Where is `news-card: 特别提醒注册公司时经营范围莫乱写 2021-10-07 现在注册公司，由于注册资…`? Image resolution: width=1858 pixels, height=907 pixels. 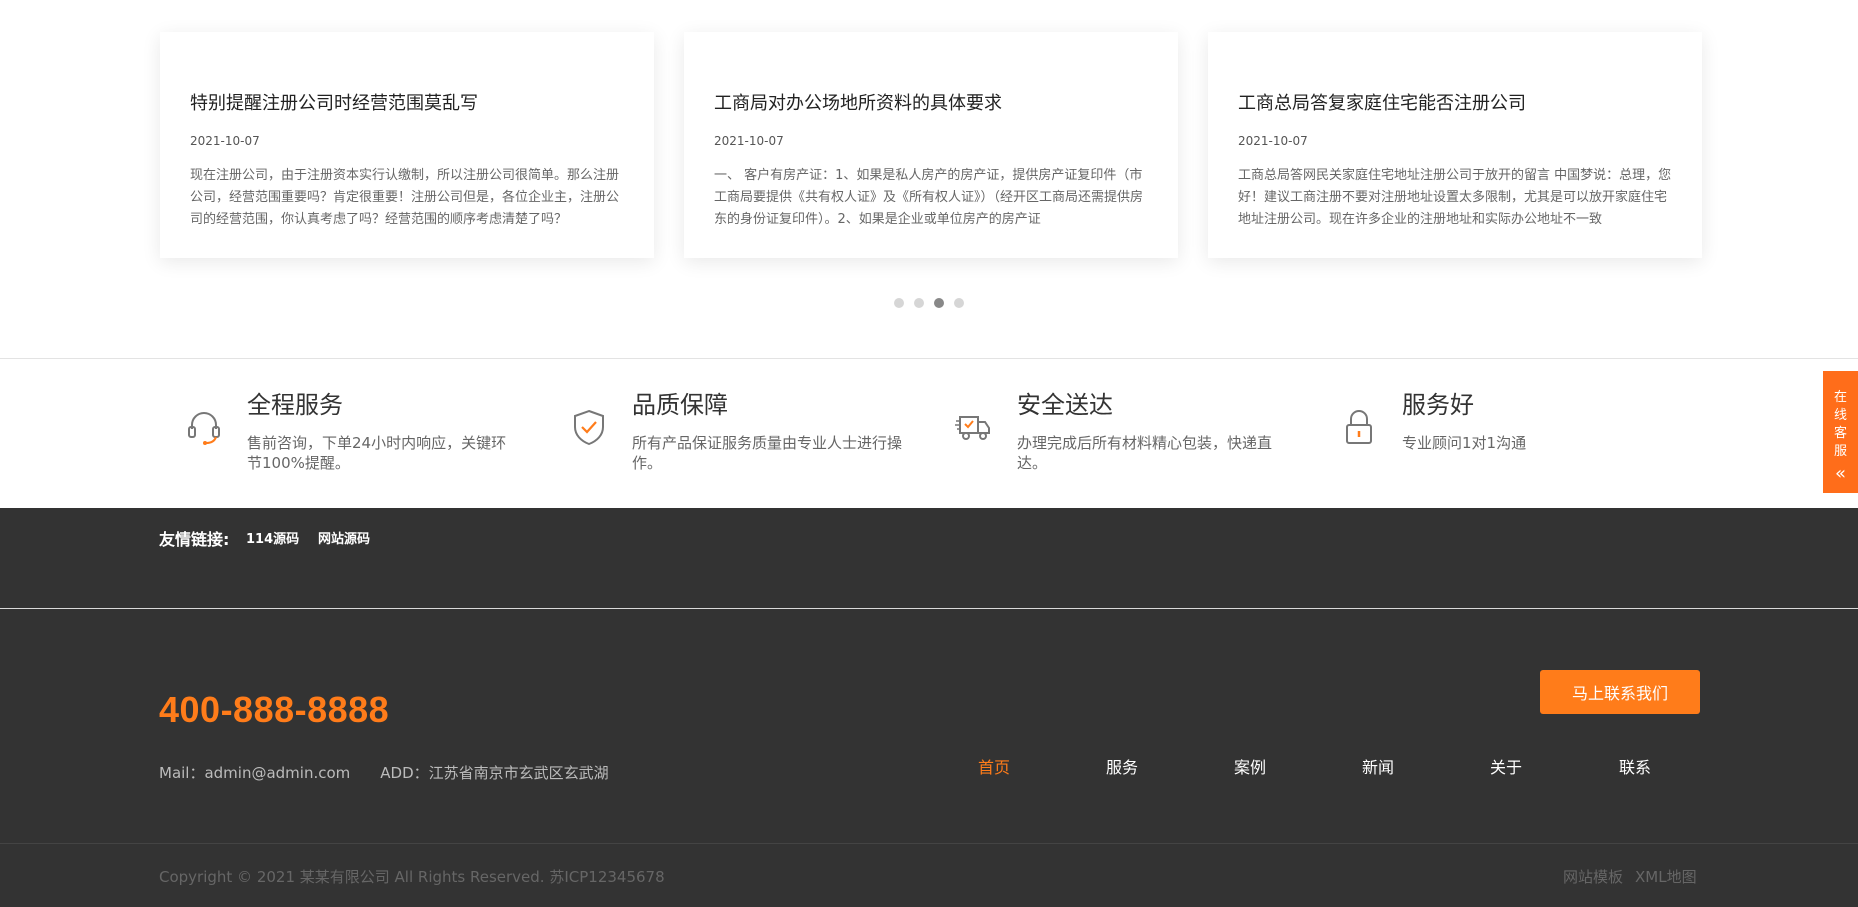
news-card: 特别提醒注册公司时经营范围莫乱写 2021-10-07 现在注册公司，由于注册资… is located at coordinates (407, 145).